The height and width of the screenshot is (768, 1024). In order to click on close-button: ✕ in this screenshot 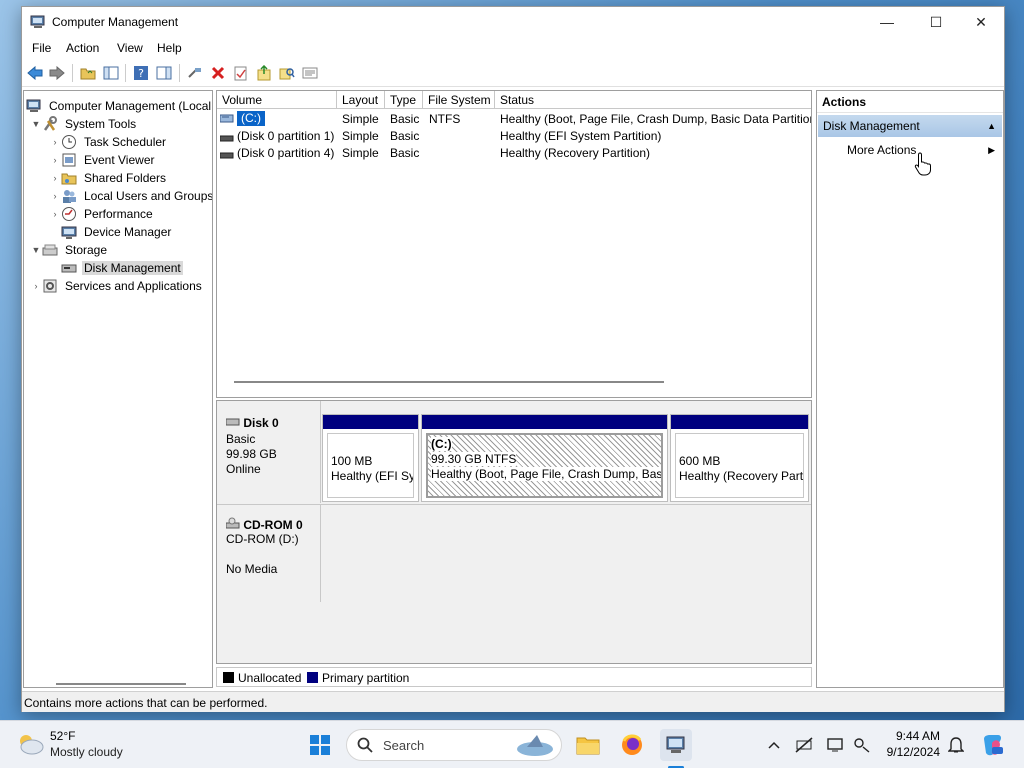, I will do `click(981, 22)`.